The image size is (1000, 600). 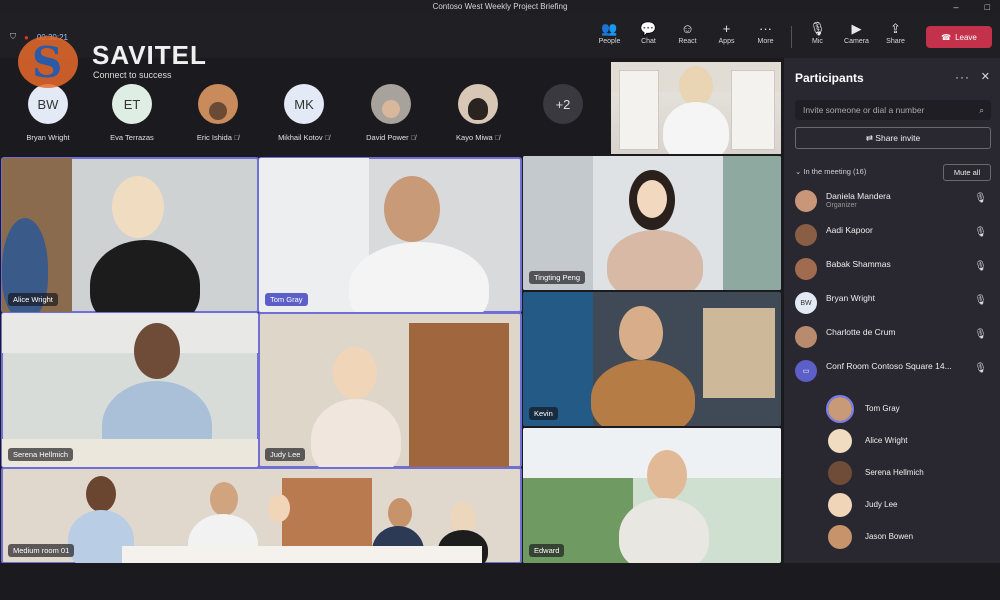 What do you see at coordinates (609, 28) in the screenshot?
I see `people-icon: 👥` at bounding box center [609, 28].